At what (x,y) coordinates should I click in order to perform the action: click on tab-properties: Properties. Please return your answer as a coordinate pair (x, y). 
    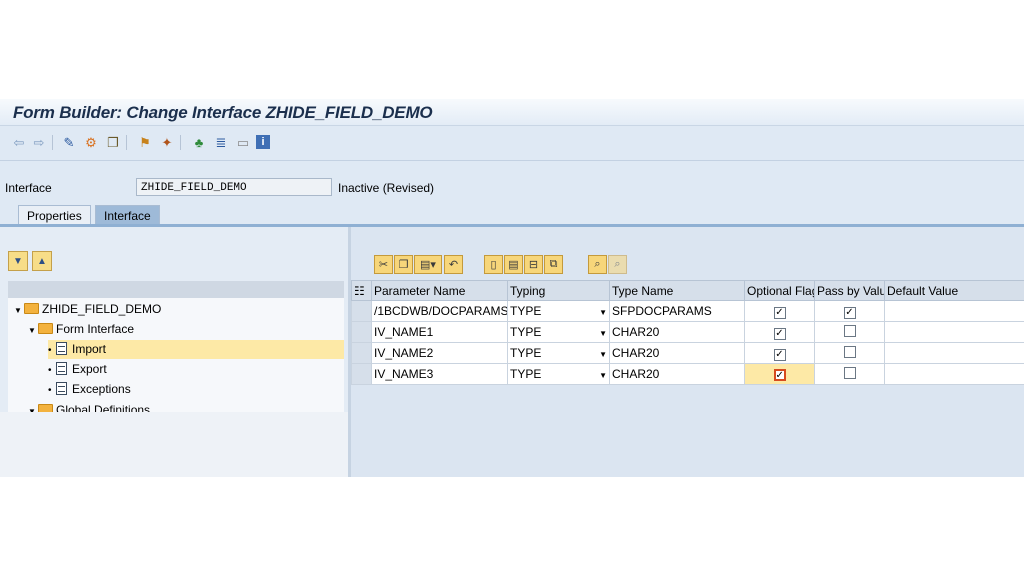
    Looking at the image, I should click on (54, 215).